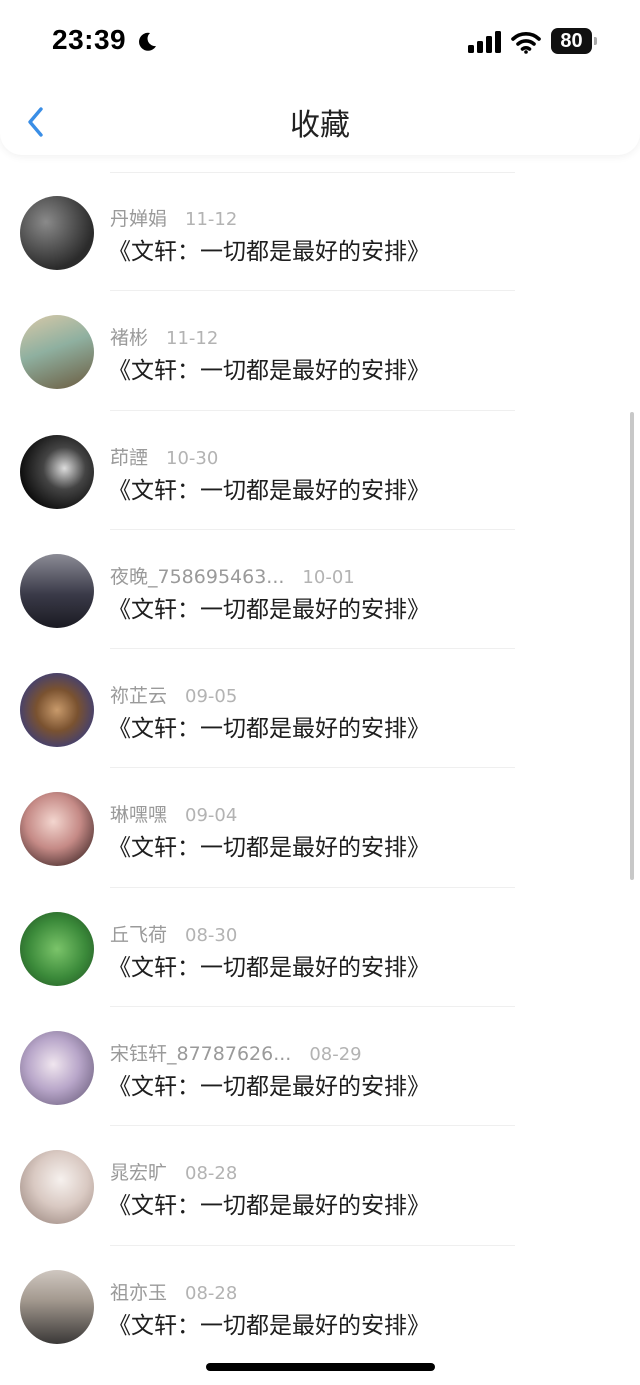 Image resolution: width=640 pixels, height=1385 pixels. What do you see at coordinates (147, 41) in the screenshot?
I see `moon-icon` at bounding box center [147, 41].